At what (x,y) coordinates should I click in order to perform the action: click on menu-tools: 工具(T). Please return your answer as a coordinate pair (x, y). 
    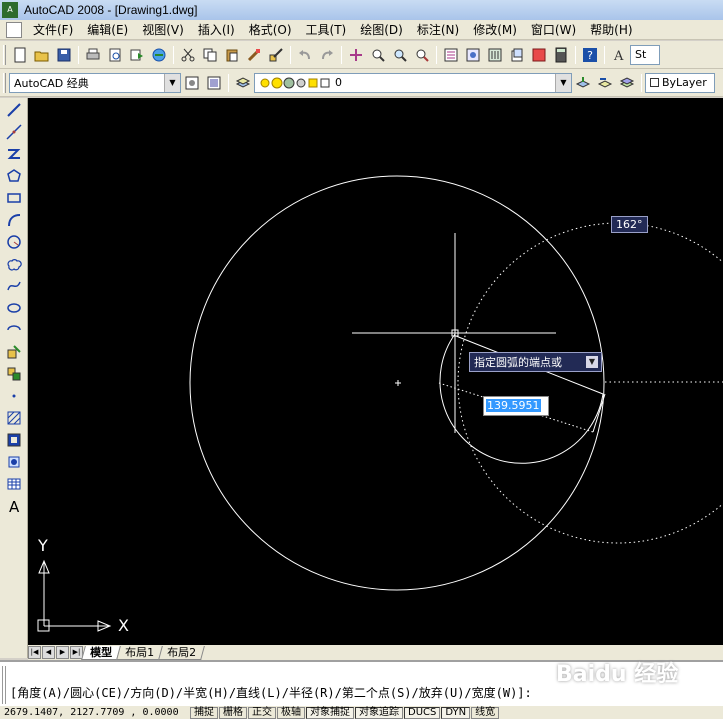
    Looking at the image, I should click on (326, 30).